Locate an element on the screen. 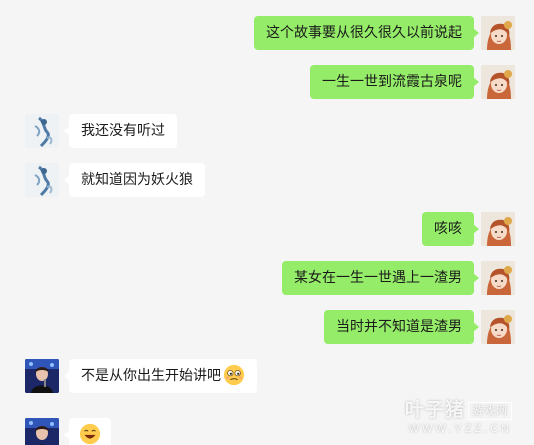 The height and width of the screenshot is (445, 534). message-bubble: 某女在一生一世遇上一渣男 is located at coordinates (380, 278).